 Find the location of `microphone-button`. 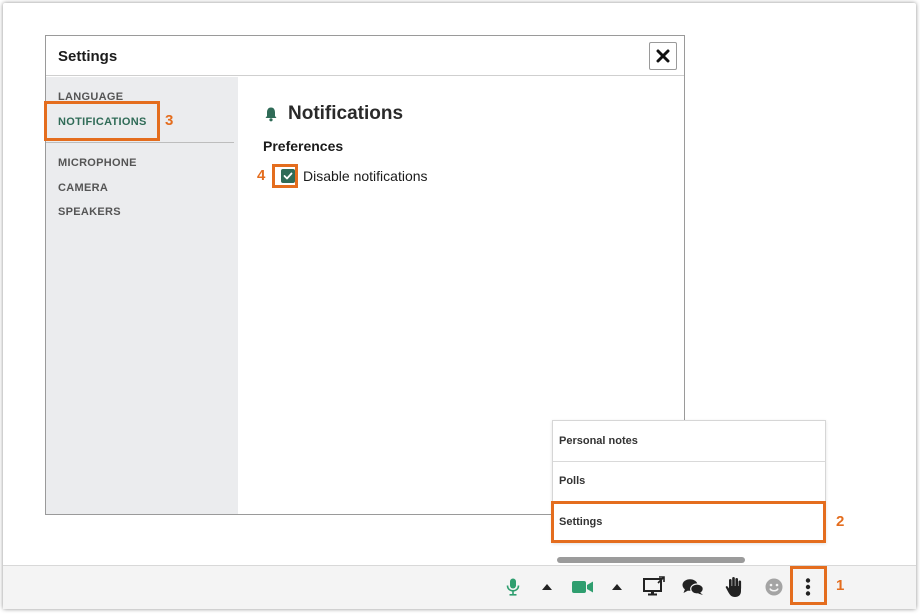

microphone-button is located at coordinates (513, 587).